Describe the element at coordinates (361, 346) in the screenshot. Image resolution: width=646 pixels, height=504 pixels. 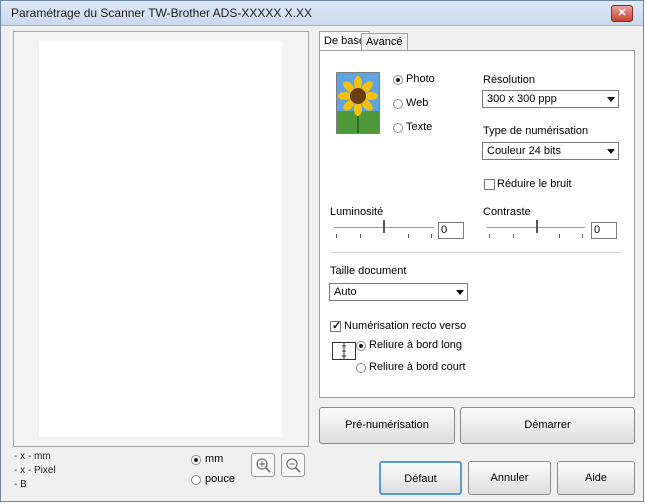
I see `binding-long-edge-radio` at that location.